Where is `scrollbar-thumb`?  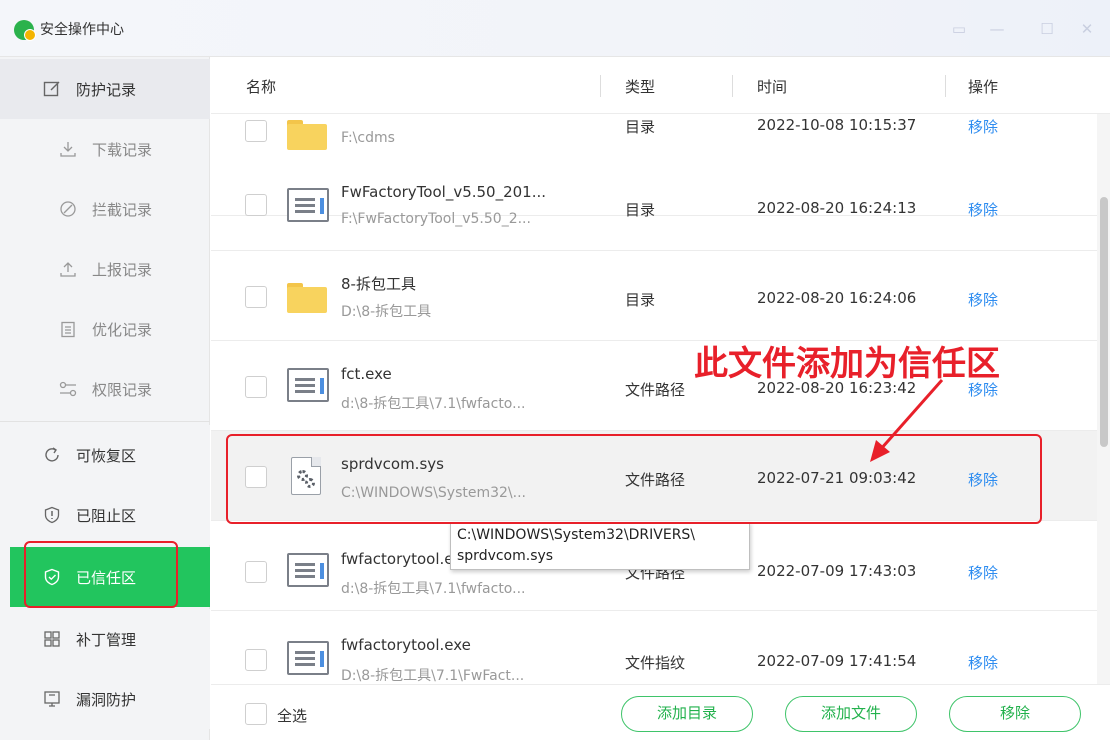 scrollbar-thumb is located at coordinates (1104, 322).